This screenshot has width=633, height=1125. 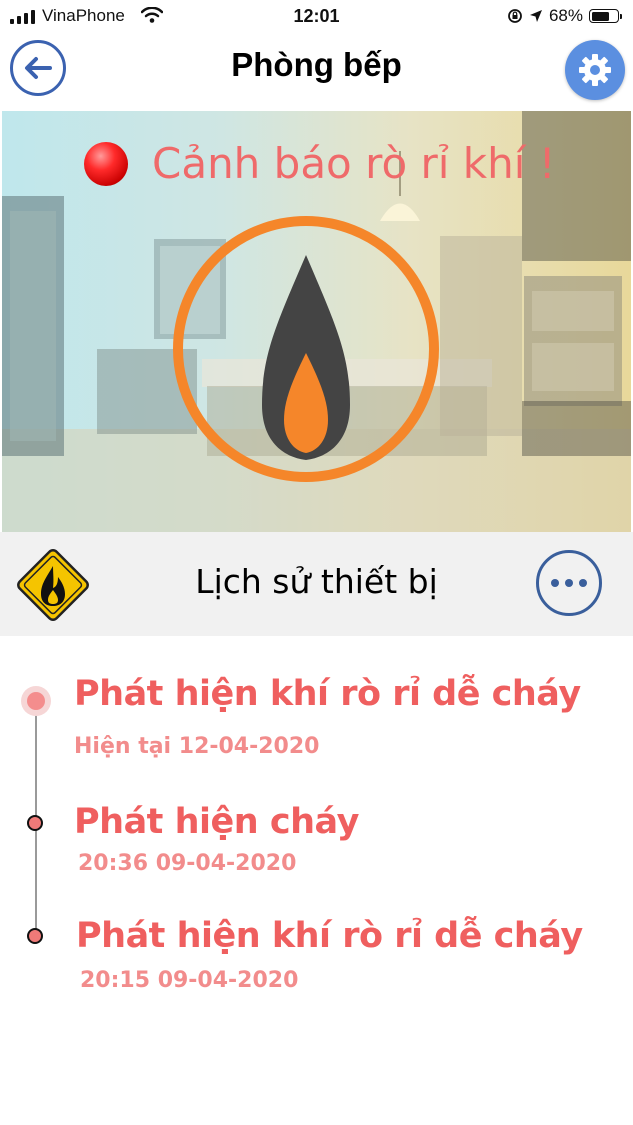 I want to click on event-date: 20:15 09-04-2020, so click(x=189, y=980).